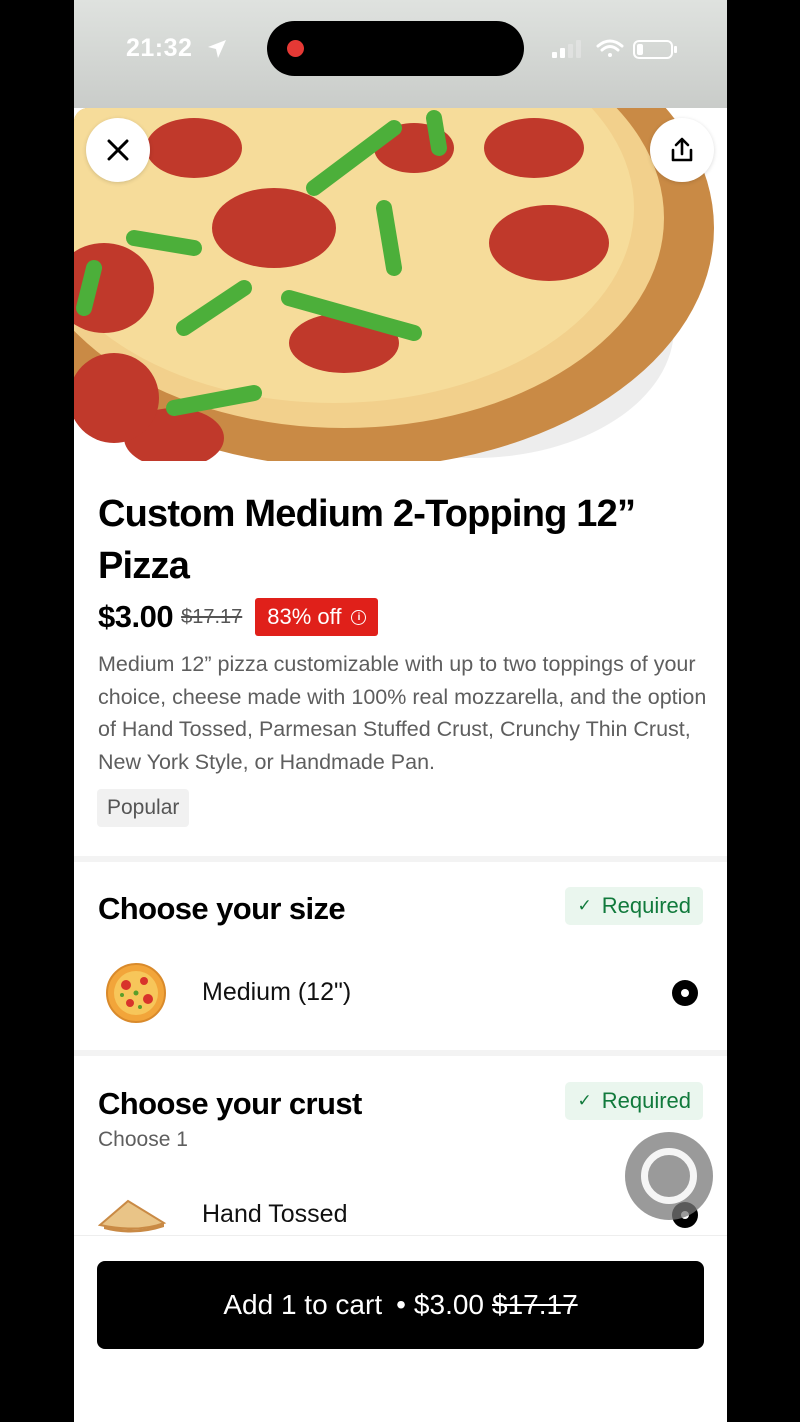 This screenshot has height=1422, width=800. I want to click on discount-badge: 83% off i, so click(317, 617).